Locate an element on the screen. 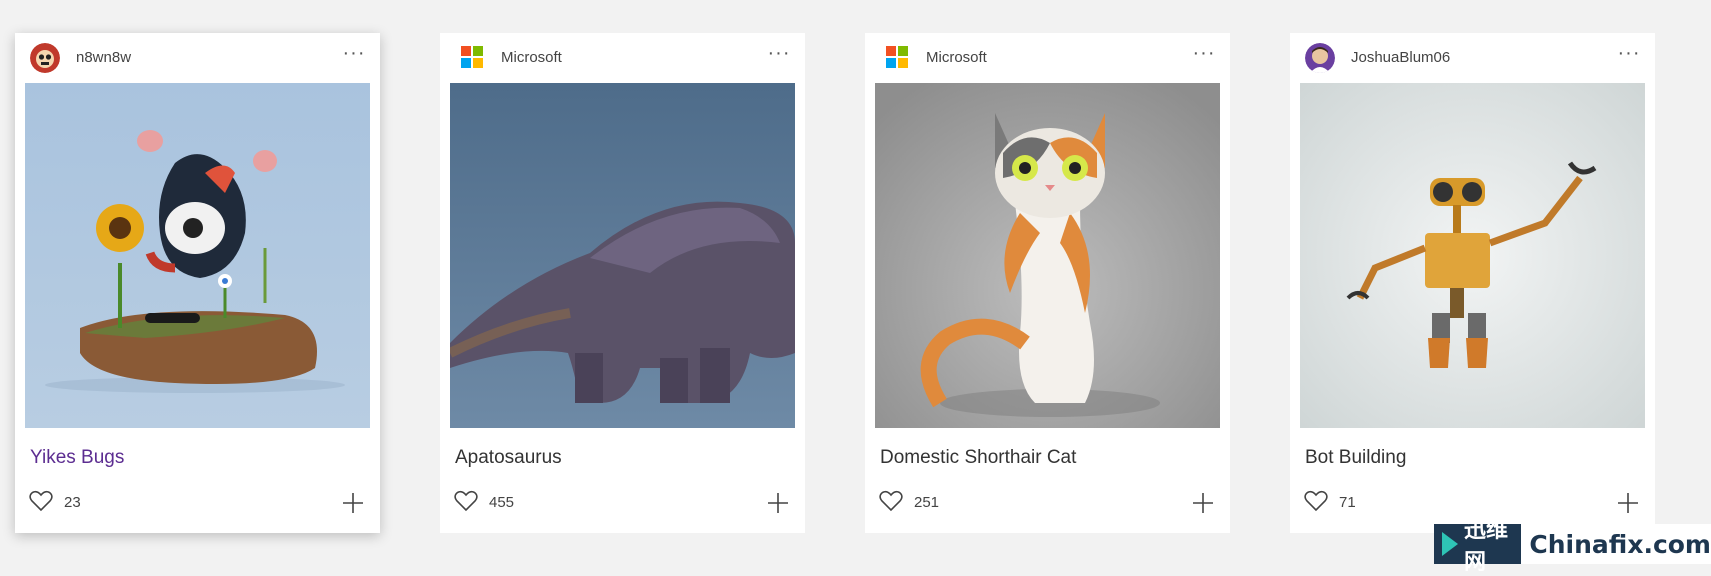 This screenshot has height=576, width=1711. author-name: JoshuaBlum06 is located at coordinates (1400, 57).